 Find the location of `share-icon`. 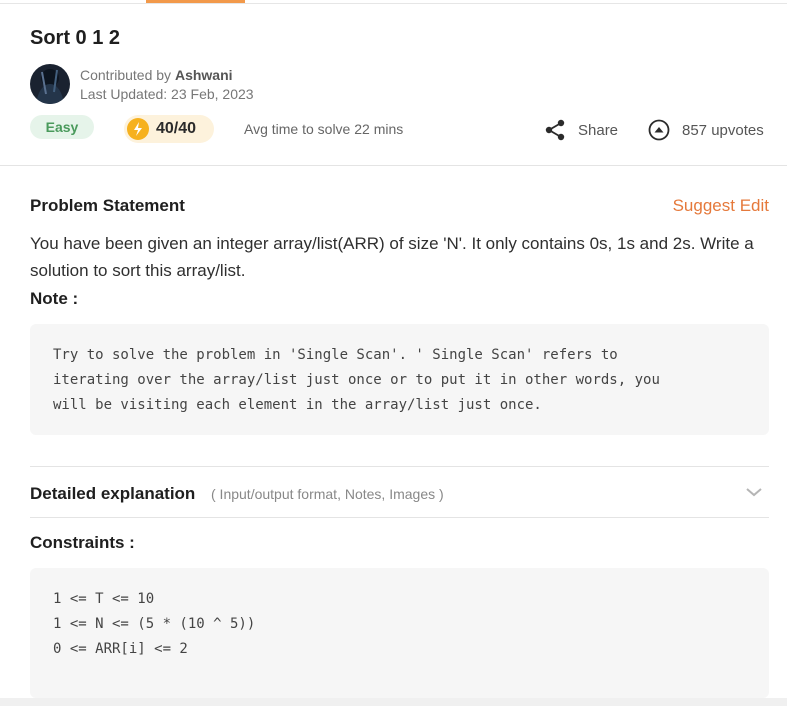

share-icon is located at coordinates (555, 130).